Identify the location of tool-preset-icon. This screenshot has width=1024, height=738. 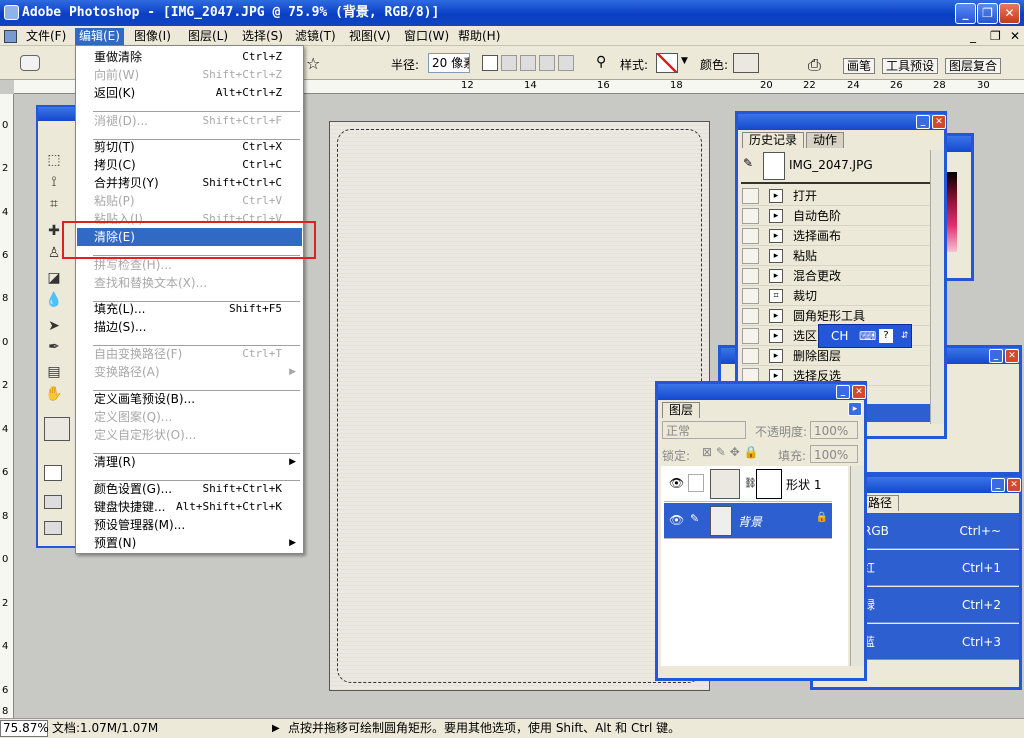
(30, 63).